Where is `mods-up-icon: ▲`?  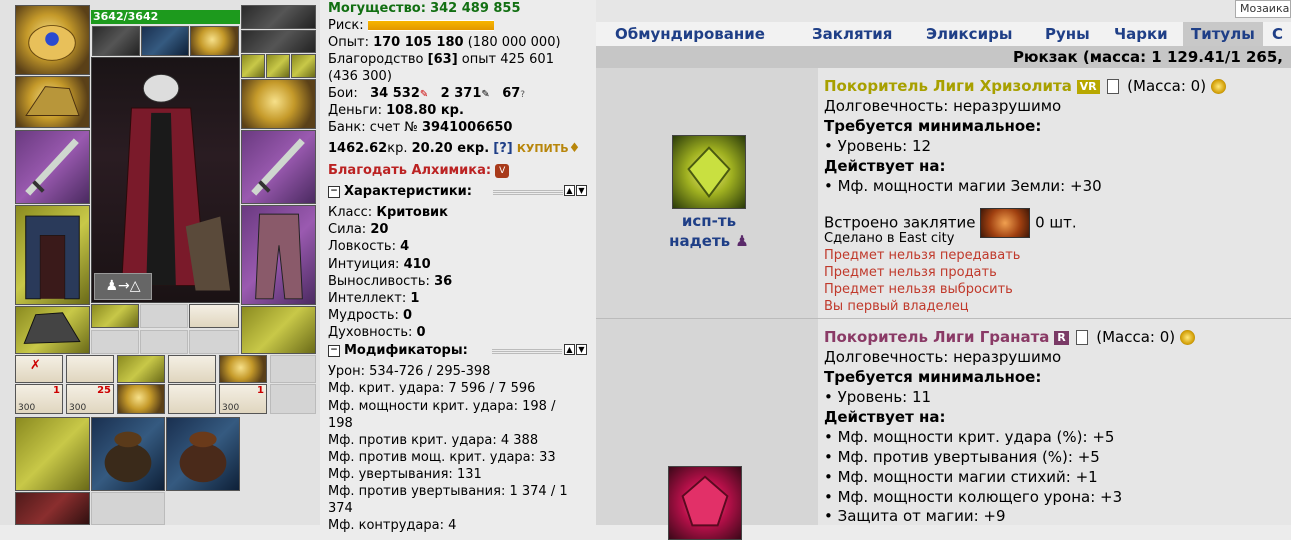
mods-up-icon: ▲ is located at coordinates (569, 349).